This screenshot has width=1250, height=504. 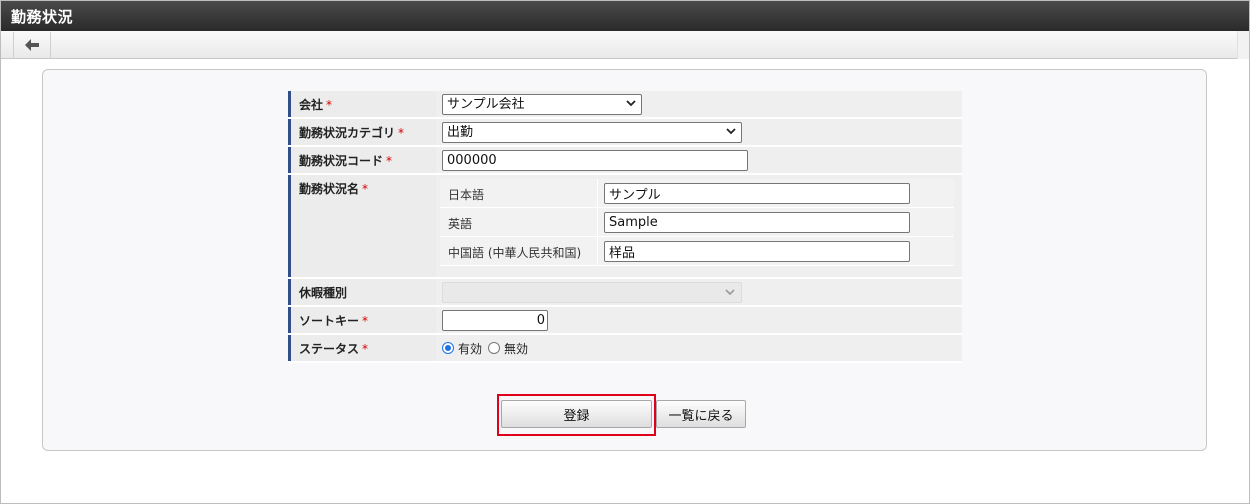 I want to click on row-leave-type: 休暇種別, so click(x=625, y=293).